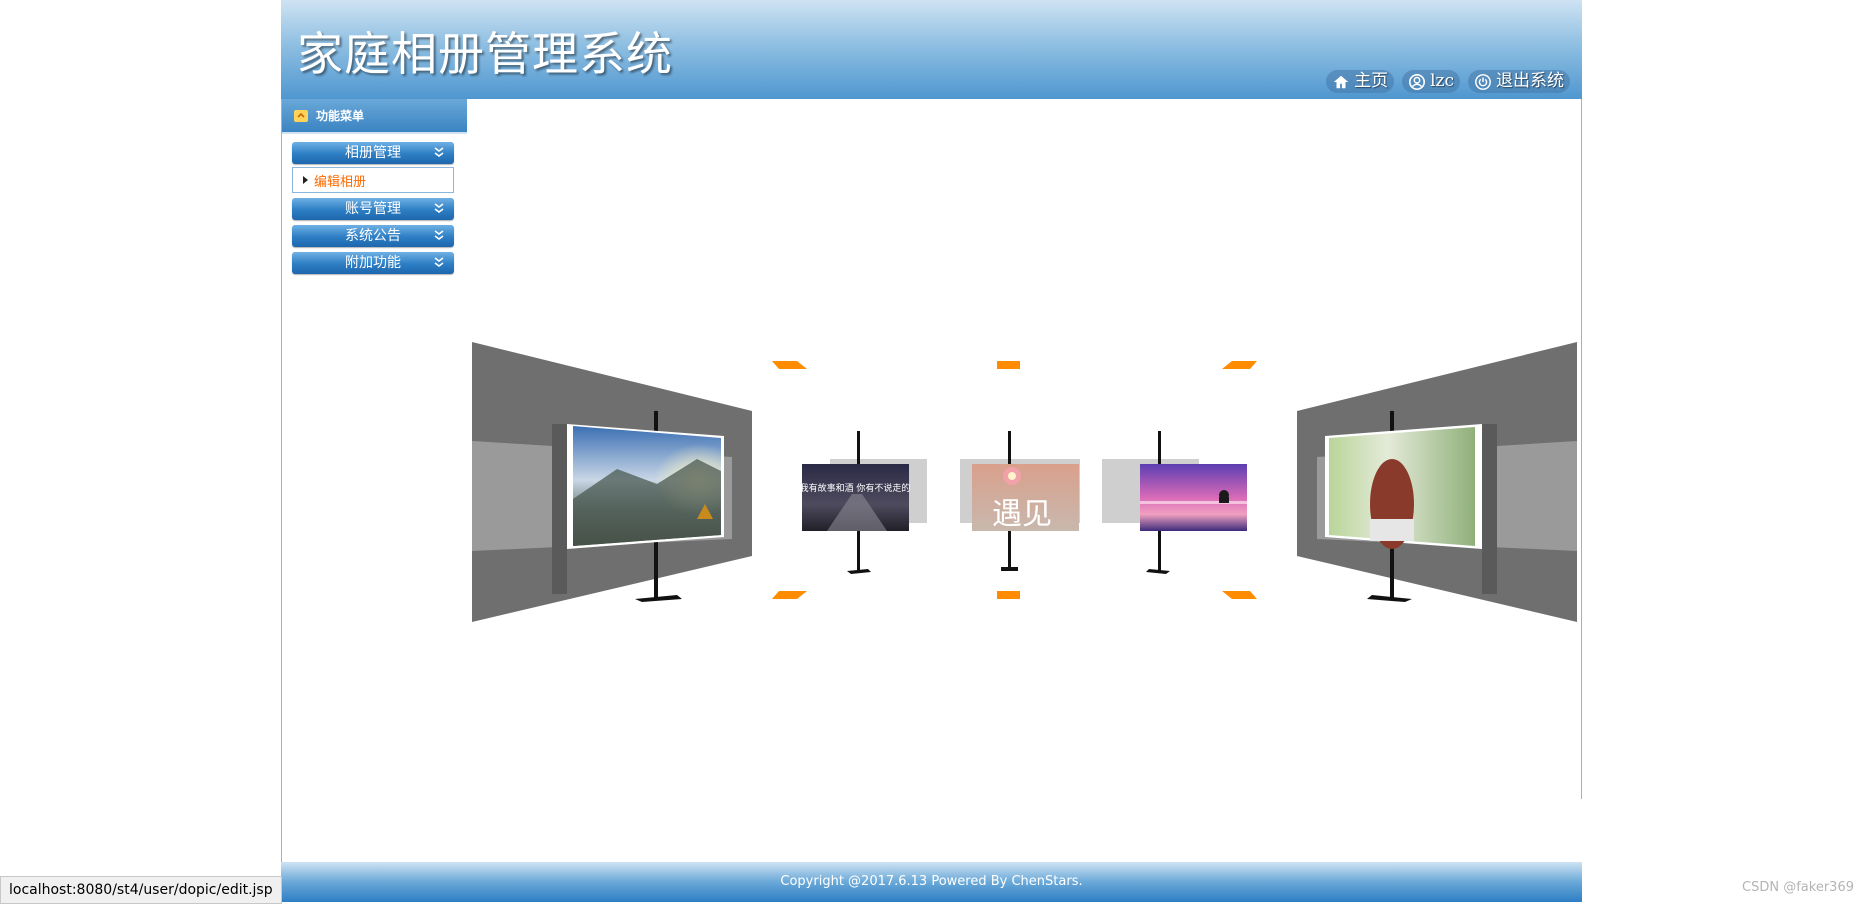 This screenshot has width=1866, height=904. I want to click on menu-account-management: 账号管理, so click(373, 209).